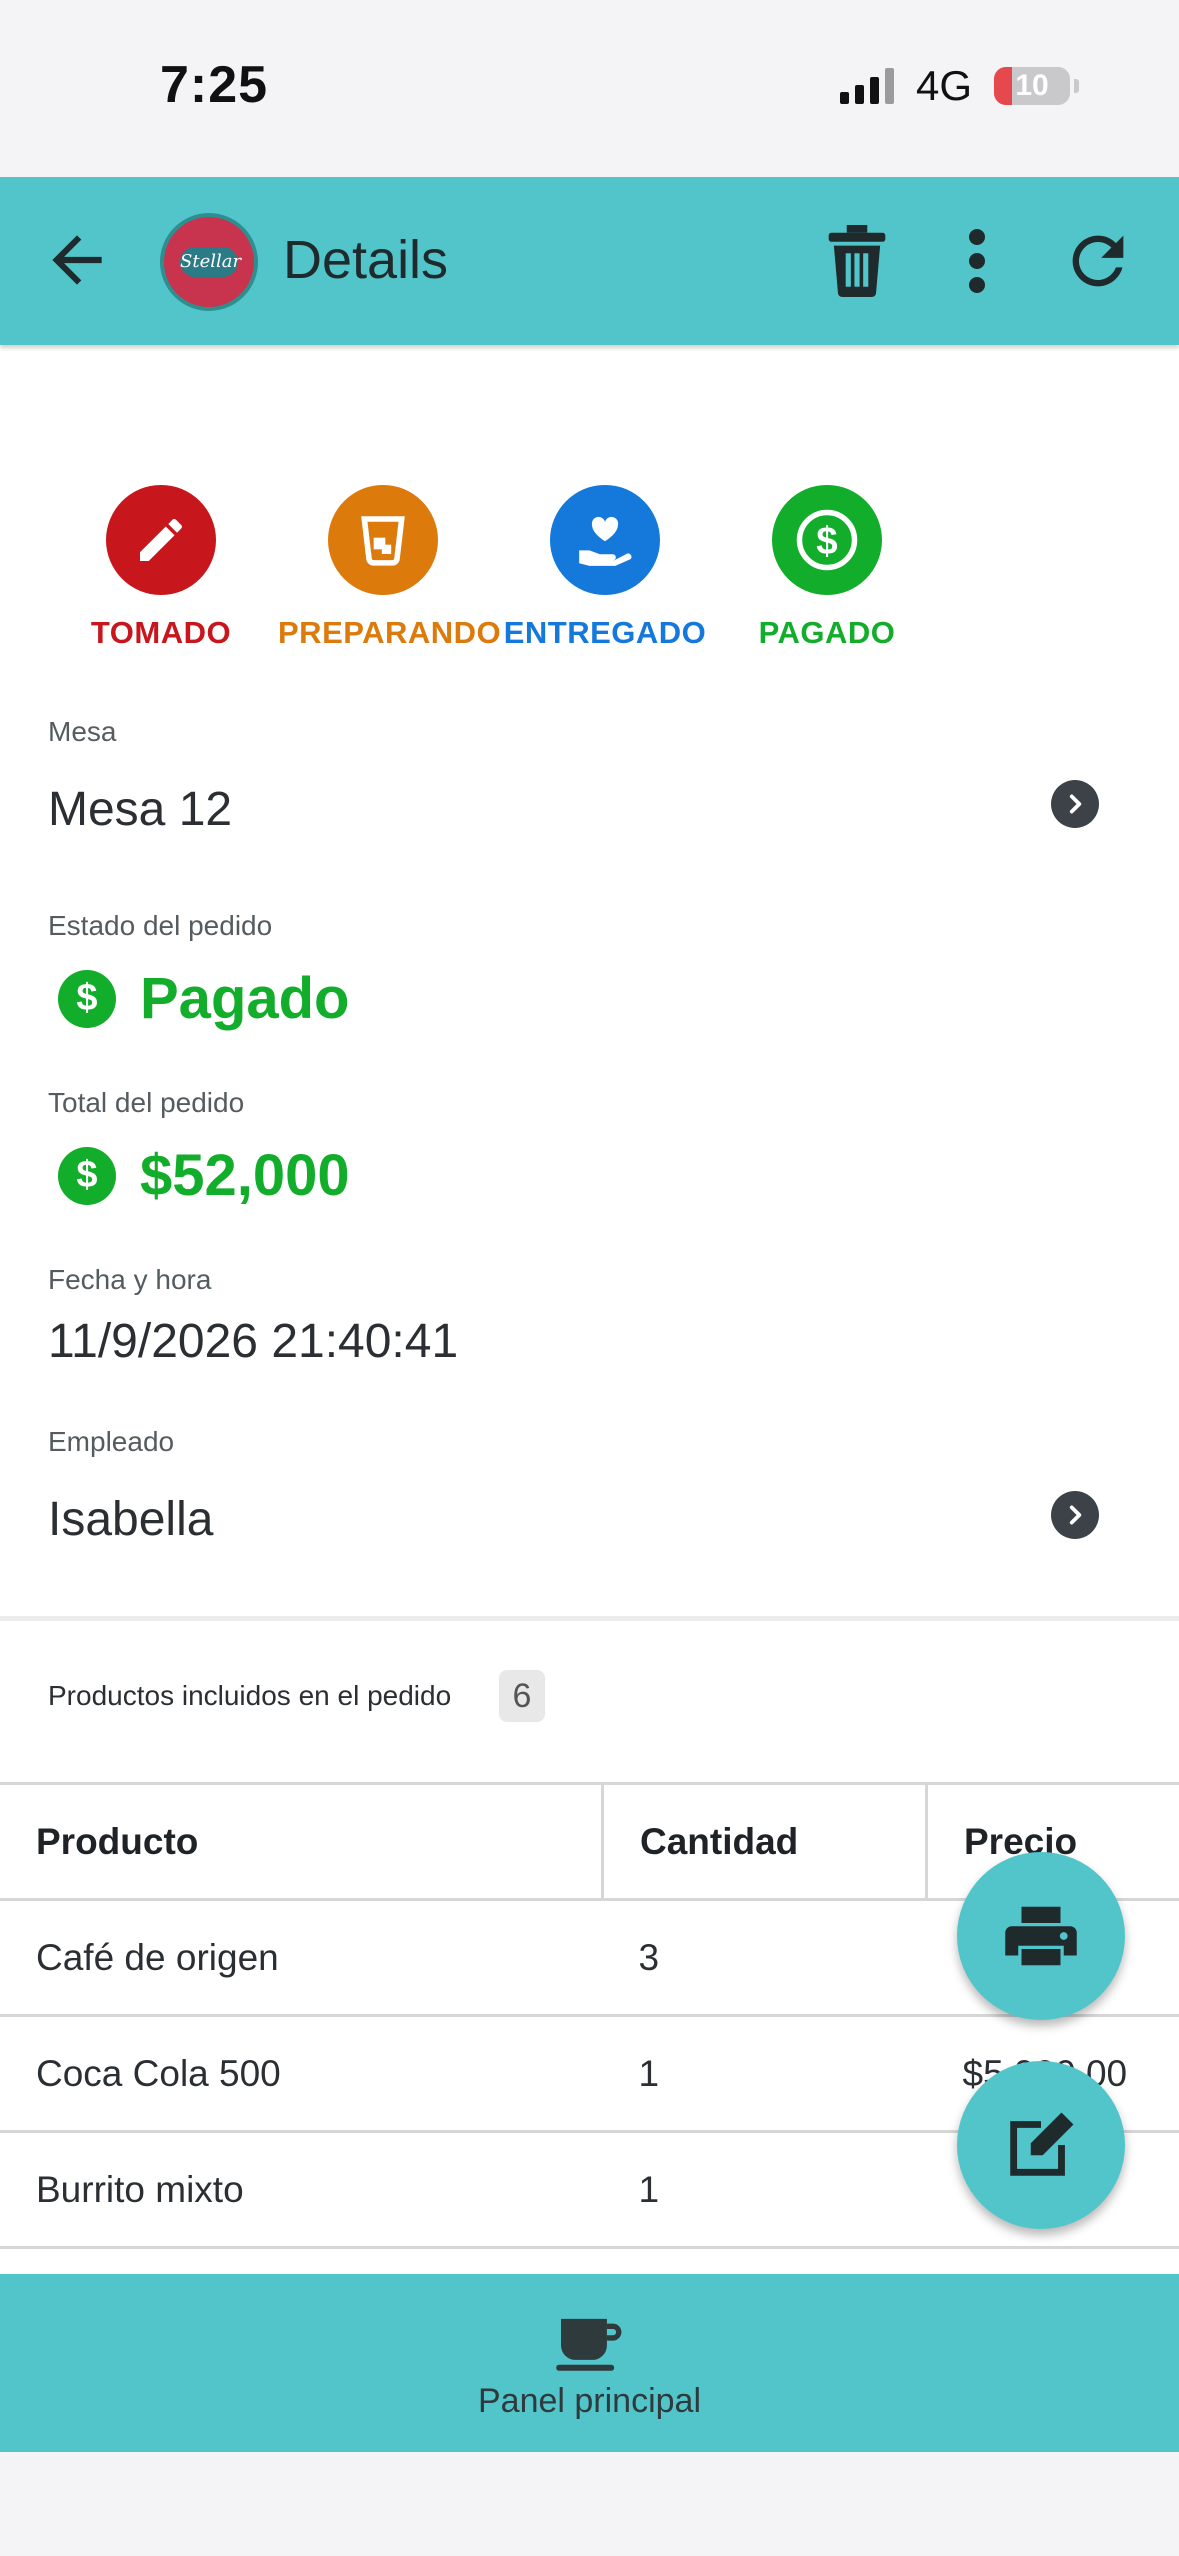  What do you see at coordinates (301, 1958) in the screenshot?
I see `cell-producto: Café de origen` at bounding box center [301, 1958].